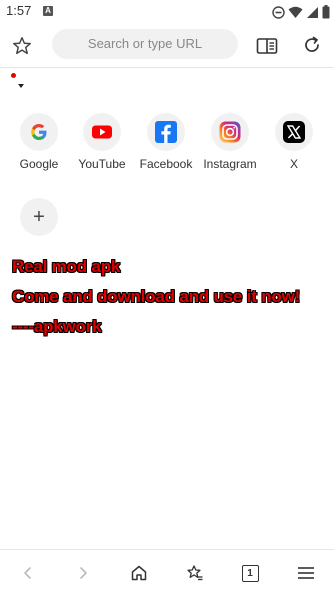  I want to click on instagram-icon, so click(230, 132).